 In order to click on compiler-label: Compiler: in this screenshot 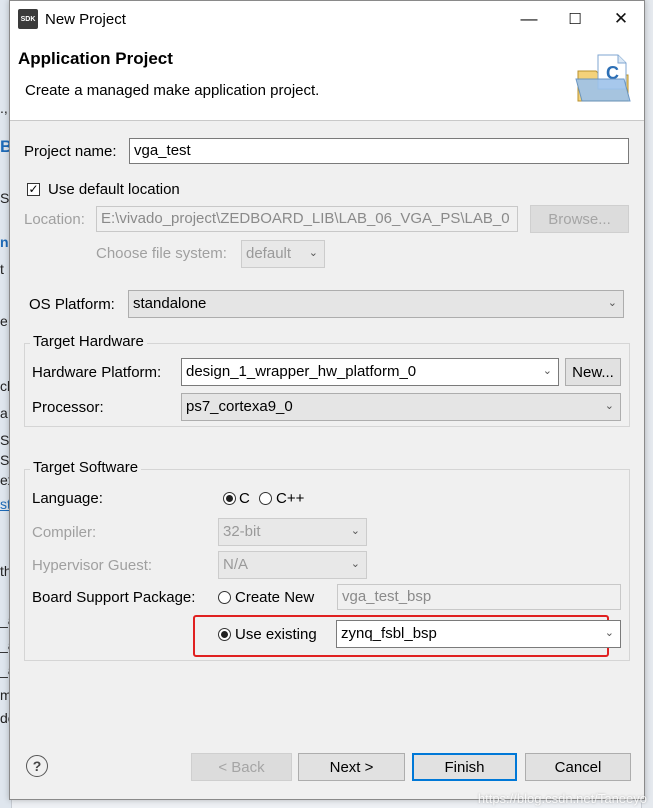, I will do `click(64, 532)`.